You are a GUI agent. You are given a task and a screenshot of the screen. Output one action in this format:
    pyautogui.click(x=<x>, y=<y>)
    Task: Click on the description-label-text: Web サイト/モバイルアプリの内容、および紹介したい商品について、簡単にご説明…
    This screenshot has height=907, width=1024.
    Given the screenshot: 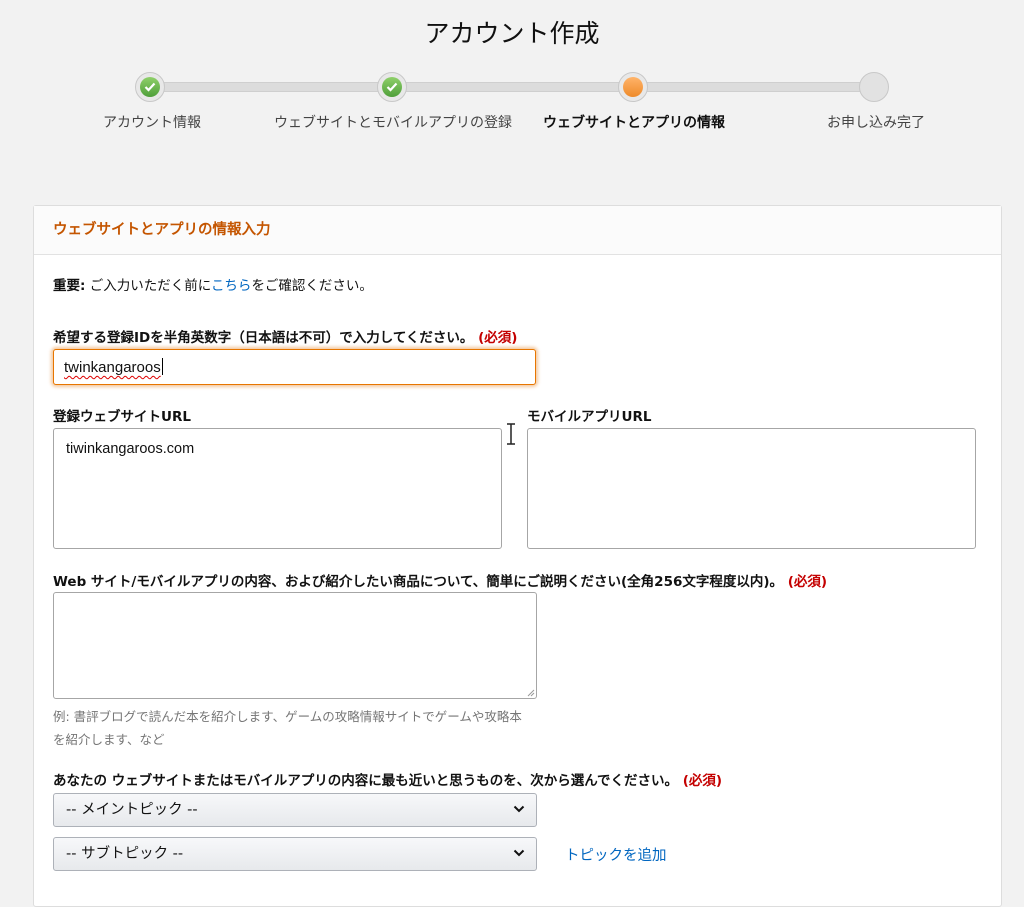 What is the action you would take?
    pyautogui.click(x=418, y=582)
    